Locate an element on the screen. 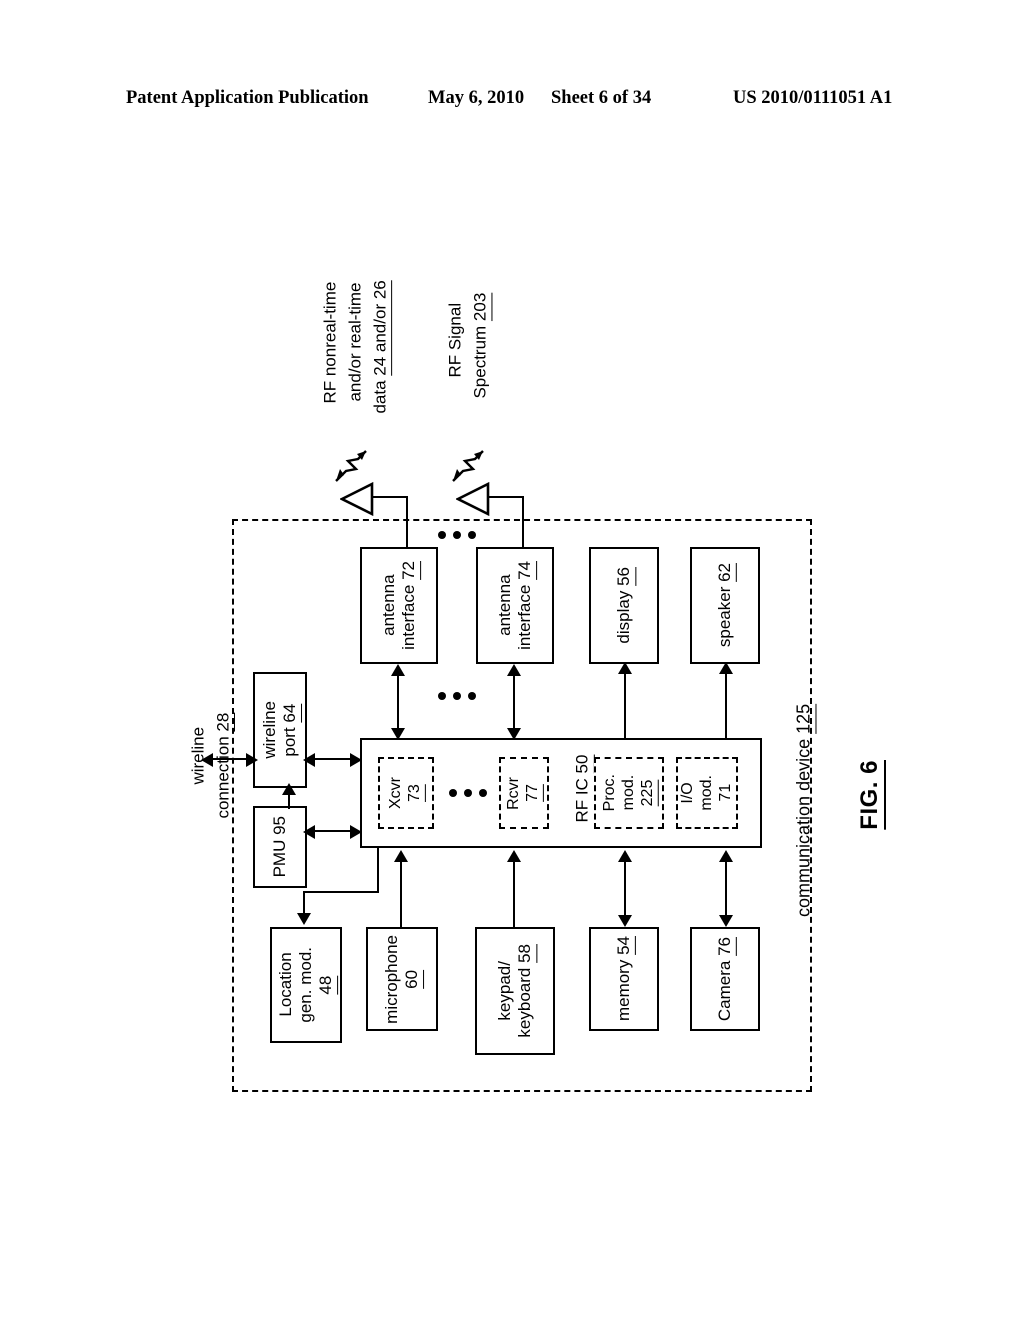 Image resolution: width=1024 pixels, height=1320 pixels. rcvr-77-label: Rcvr 77 is located at coordinates (523, 793).